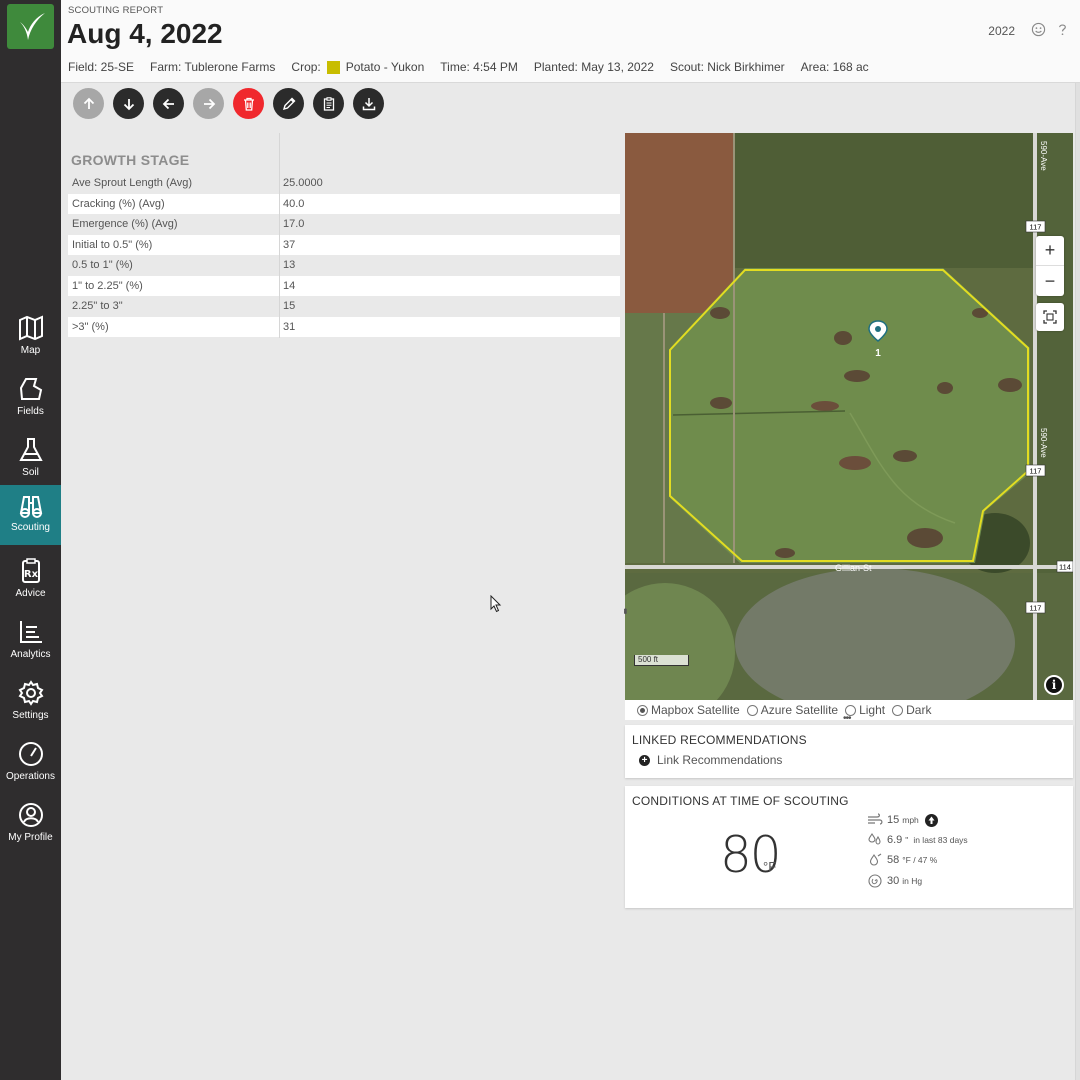 The height and width of the screenshot is (1080, 1080). What do you see at coordinates (303, 183) in the screenshot?
I see `row-value: 25.0000` at bounding box center [303, 183].